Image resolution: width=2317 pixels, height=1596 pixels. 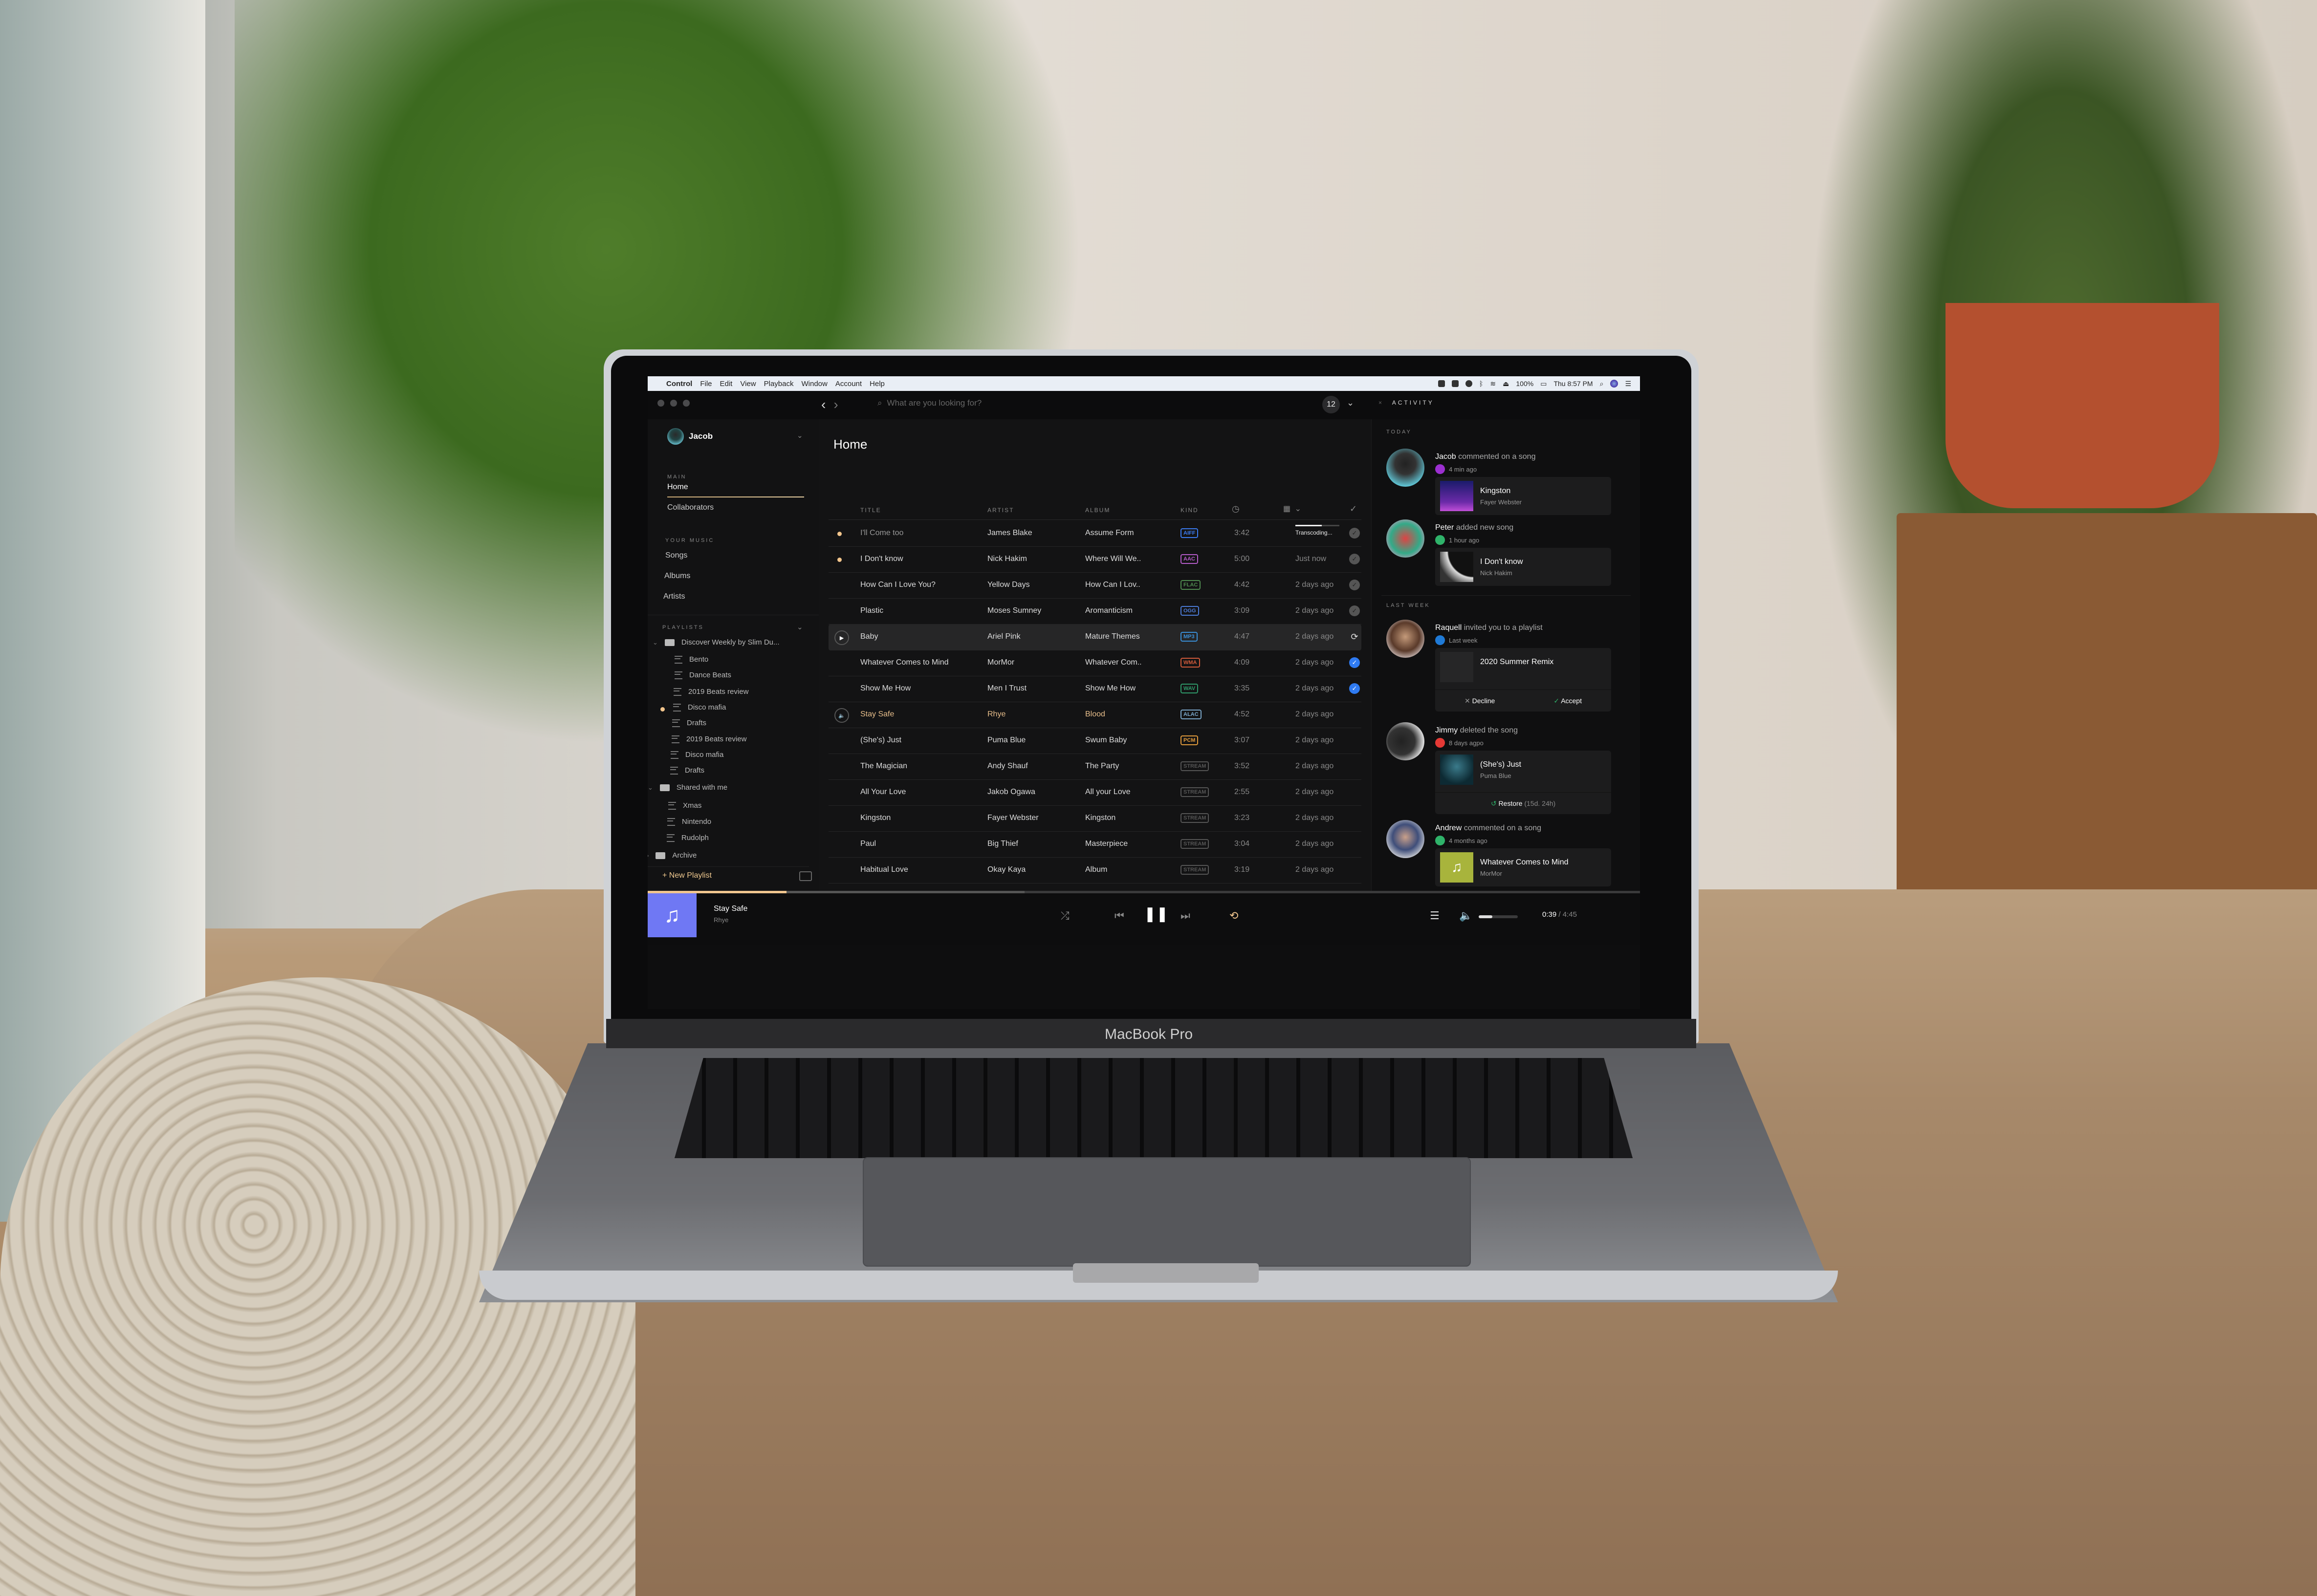 What do you see at coordinates (676, 555) in the screenshot?
I see `sidebar-item-songs: Songs` at bounding box center [676, 555].